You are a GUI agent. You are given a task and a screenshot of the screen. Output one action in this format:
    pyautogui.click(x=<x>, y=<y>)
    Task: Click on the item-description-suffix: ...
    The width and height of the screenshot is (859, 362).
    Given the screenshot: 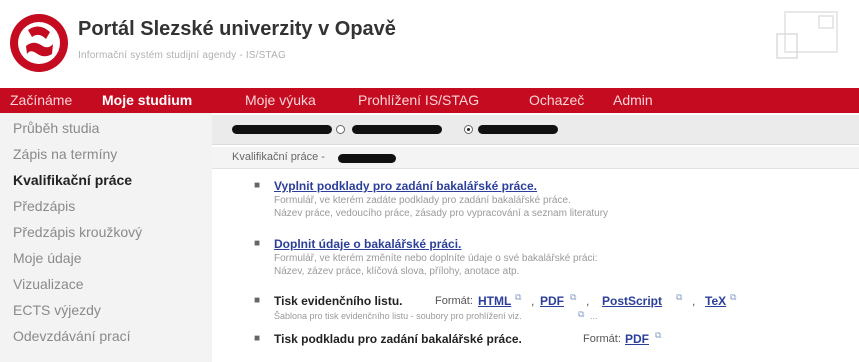 What is the action you would take?
    pyautogui.click(x=594, y=316)
    